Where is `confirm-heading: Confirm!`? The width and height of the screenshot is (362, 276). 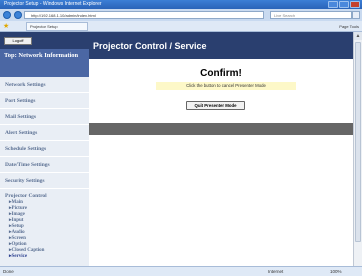
confirm-heading: Confirm! is located at coordinates (221, 73).